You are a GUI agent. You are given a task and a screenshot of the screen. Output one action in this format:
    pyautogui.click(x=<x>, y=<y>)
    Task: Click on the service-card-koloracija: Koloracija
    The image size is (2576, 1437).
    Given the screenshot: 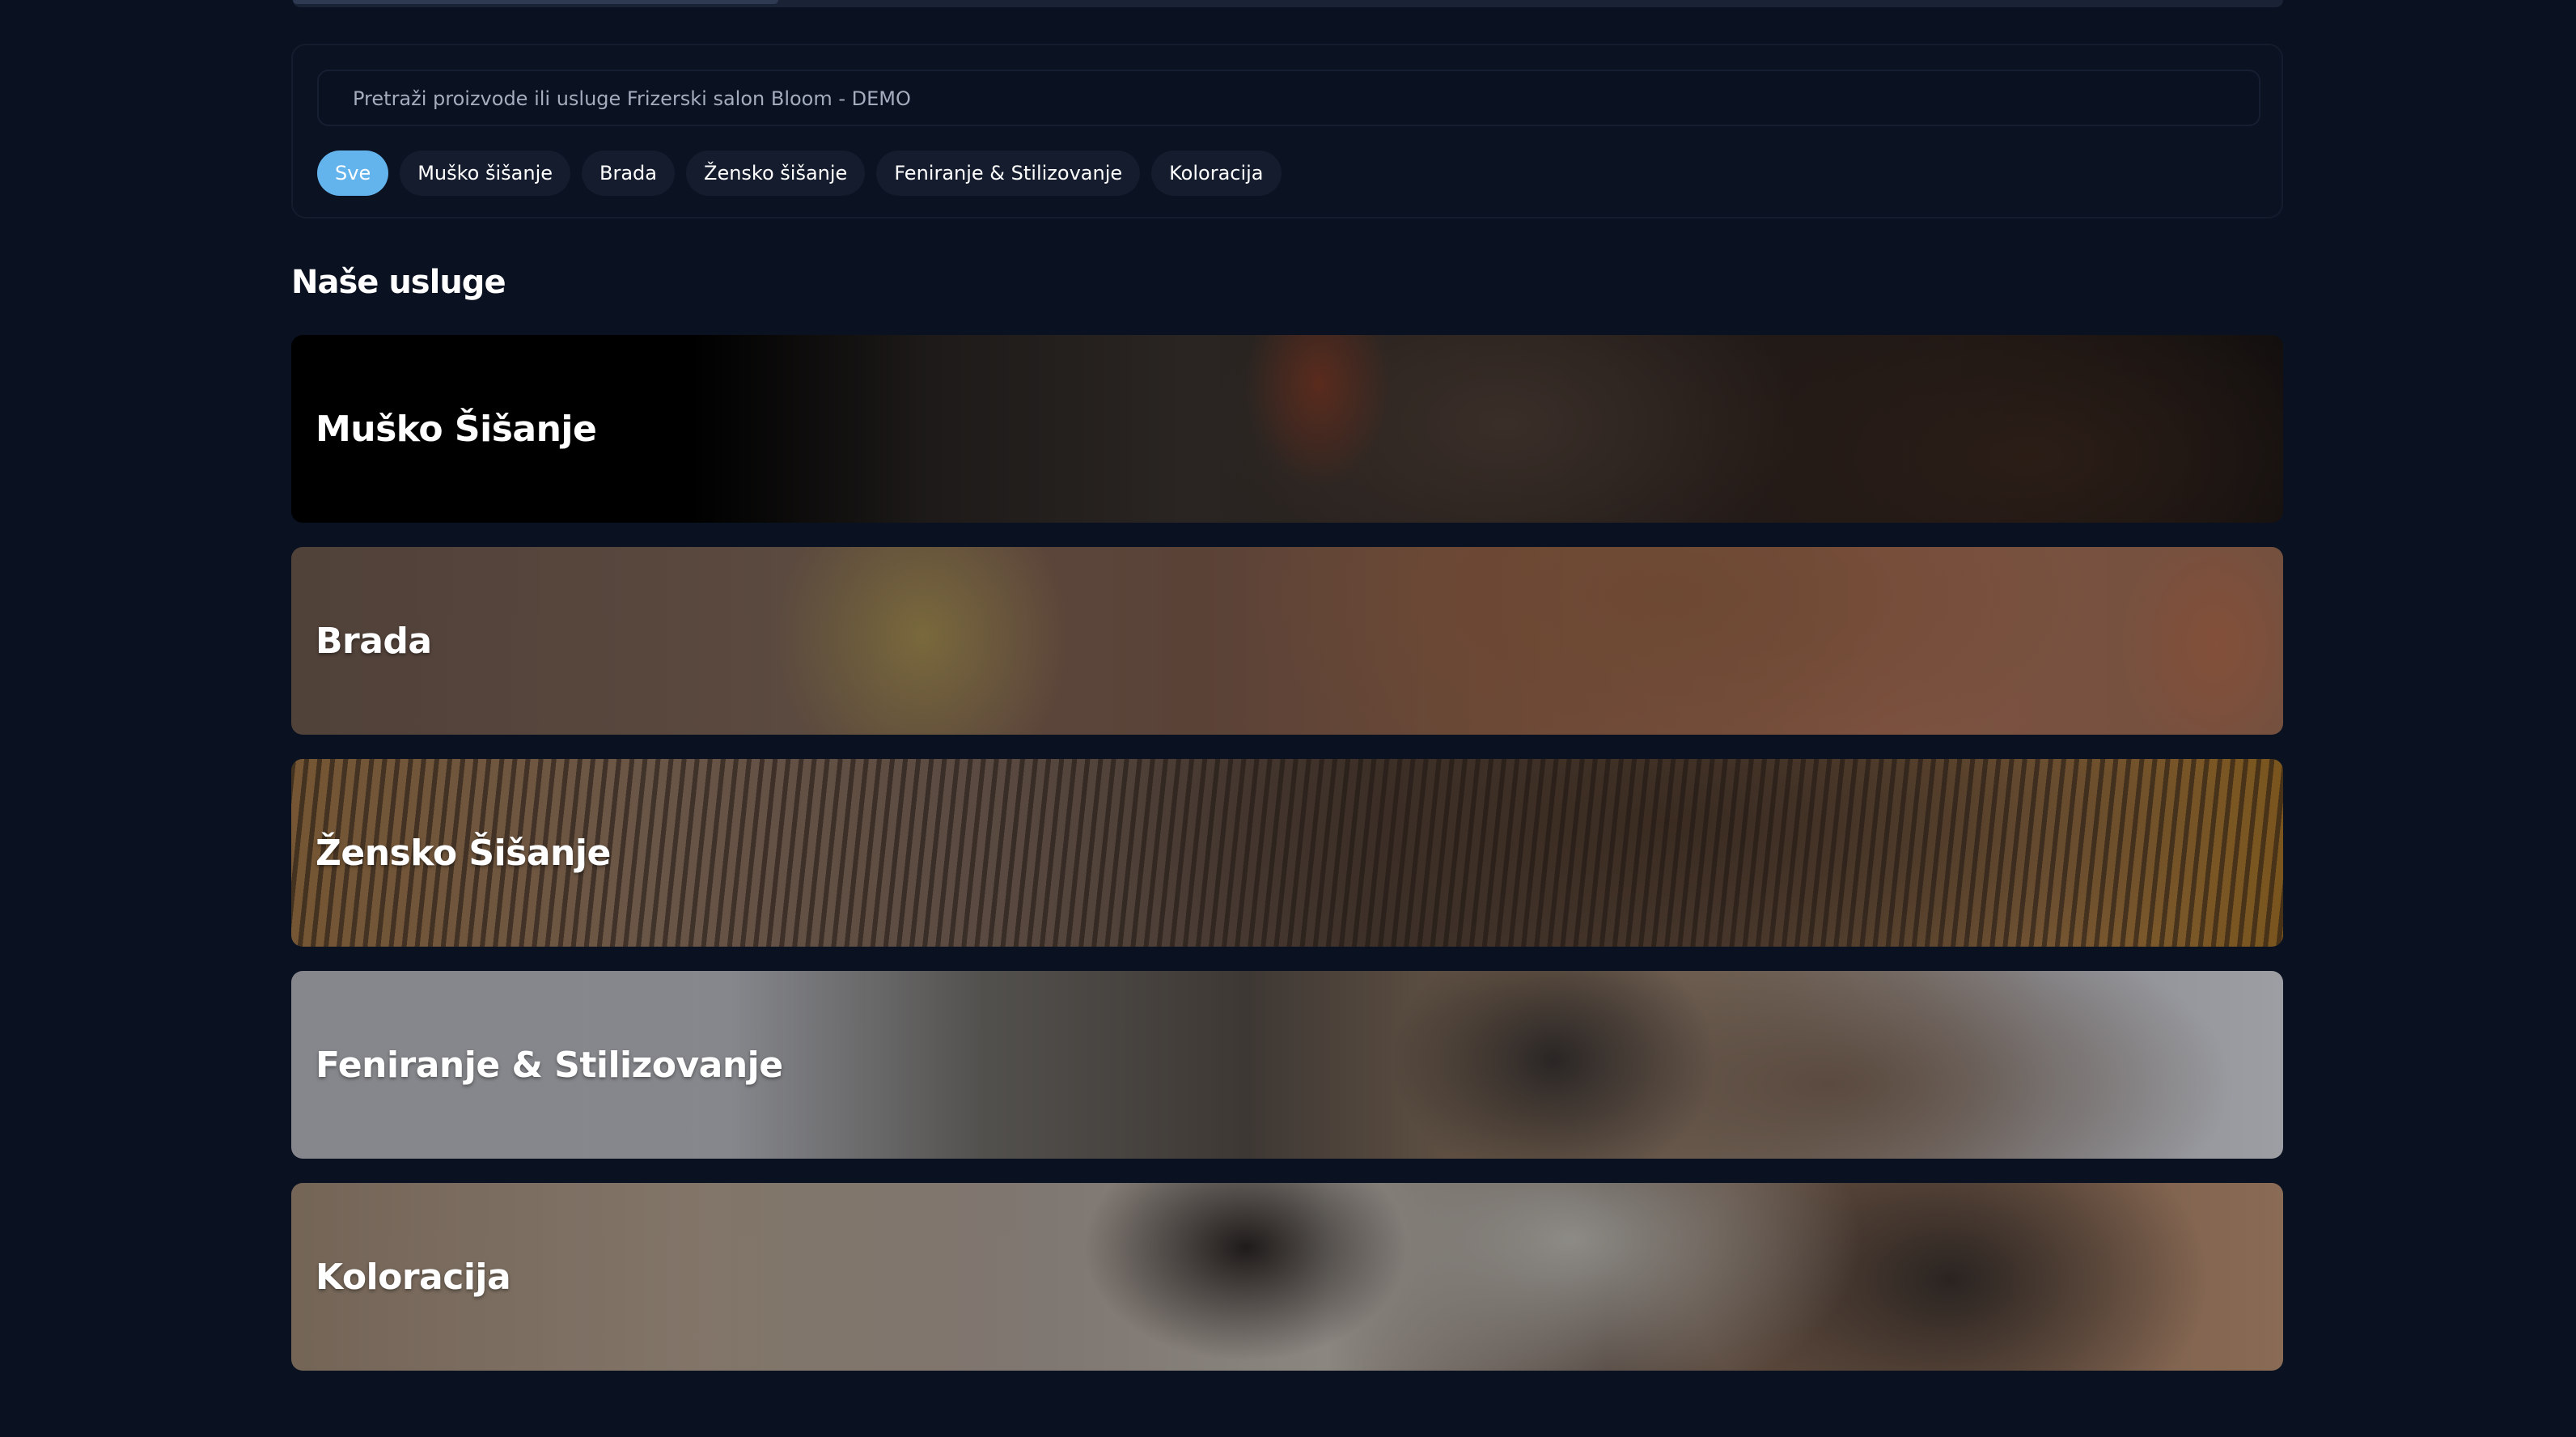 What is the action you would take?
    pyautogui.click(x=1287, y=1277)
    